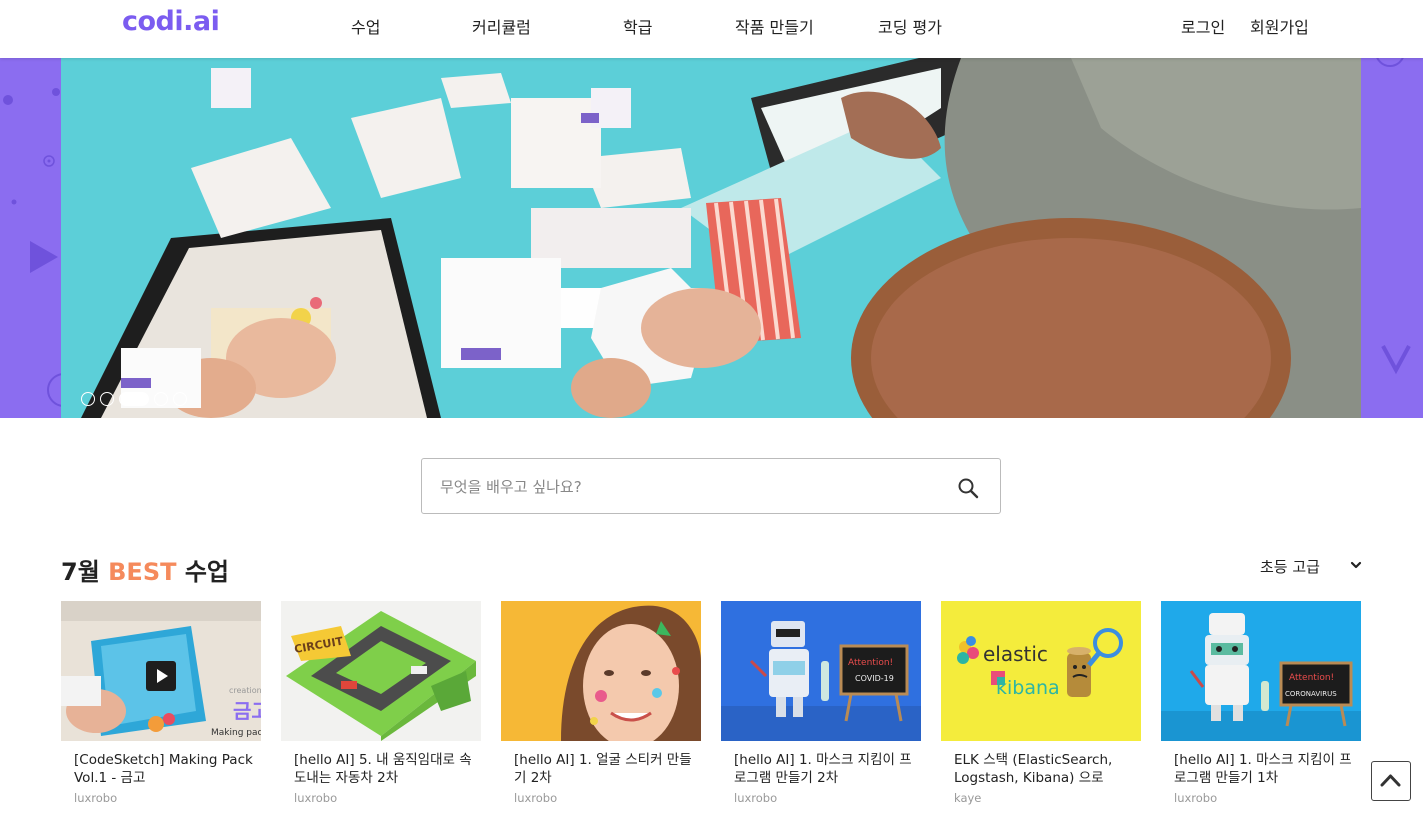  Describe the element at coordinates (823, 769) in the screenshot. I see `course-title: [hello AI] 1. 마스크 지킴이 프로그램 만들기 2차` at that location.